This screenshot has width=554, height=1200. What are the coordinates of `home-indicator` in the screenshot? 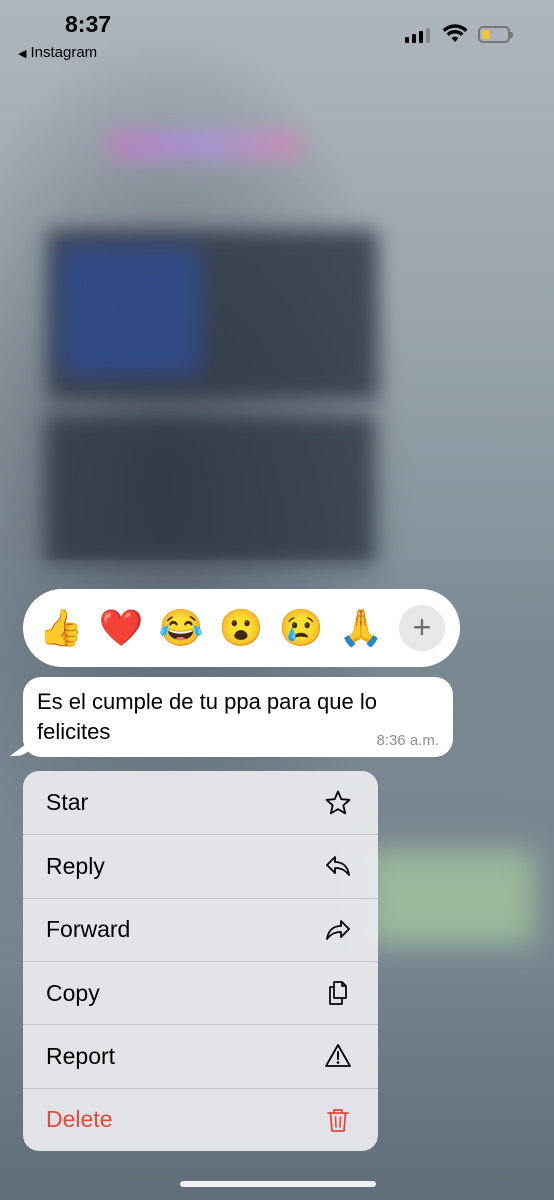 It's located at (278, 1184).